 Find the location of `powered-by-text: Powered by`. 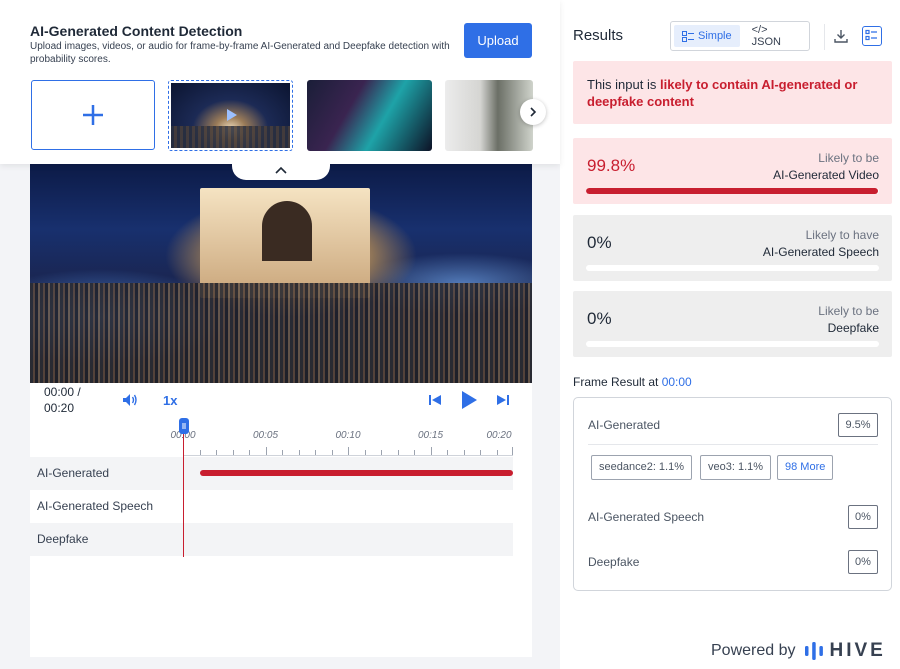

powered-by-text: Powered by is located at coordinates (753, 650).